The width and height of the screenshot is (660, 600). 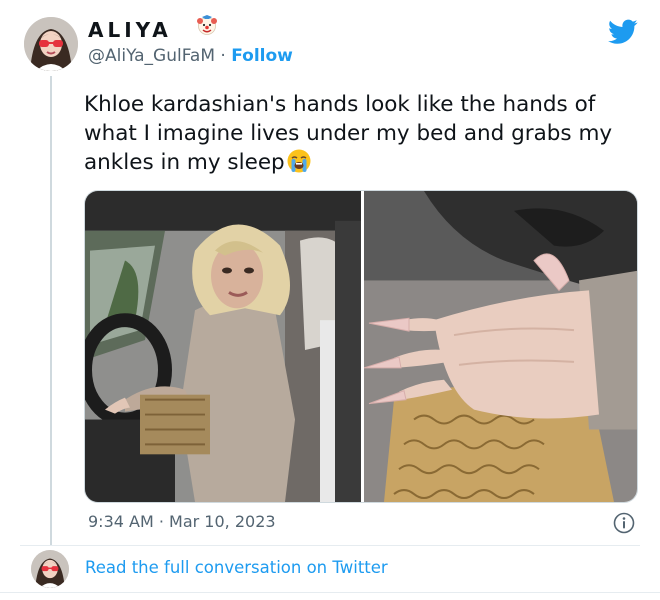 What do you see at coordinates (51, 44) in the screenshot?
I see `author-avatar` at bounding box center [51, 44].